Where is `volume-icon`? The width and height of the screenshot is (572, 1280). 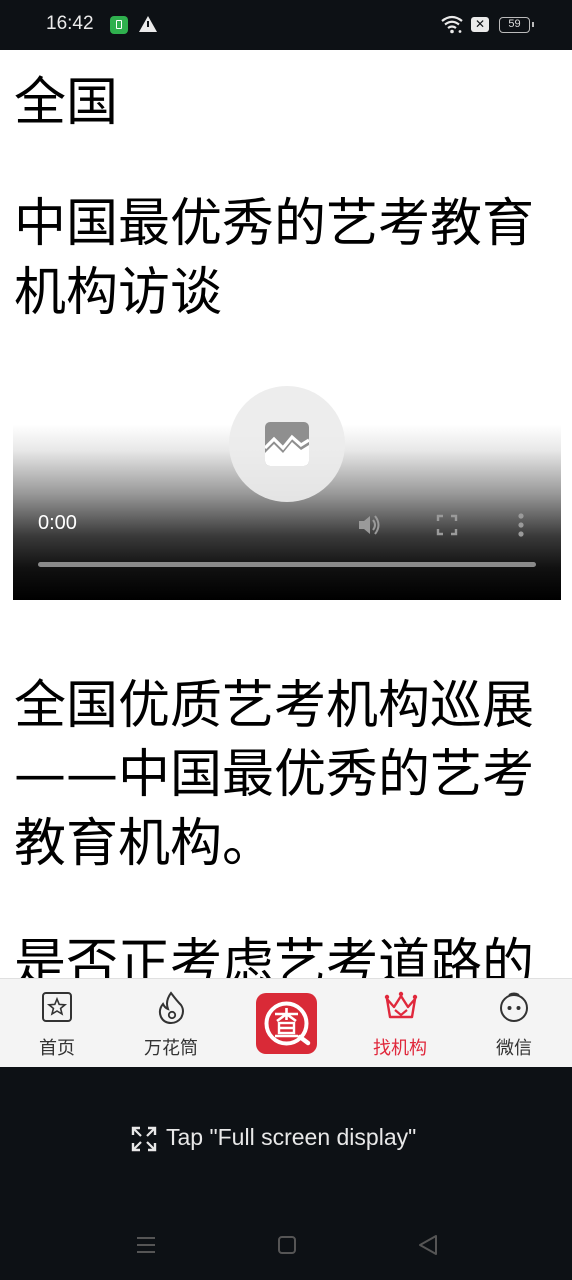 volume-icon is located at coordinates (369, 525).